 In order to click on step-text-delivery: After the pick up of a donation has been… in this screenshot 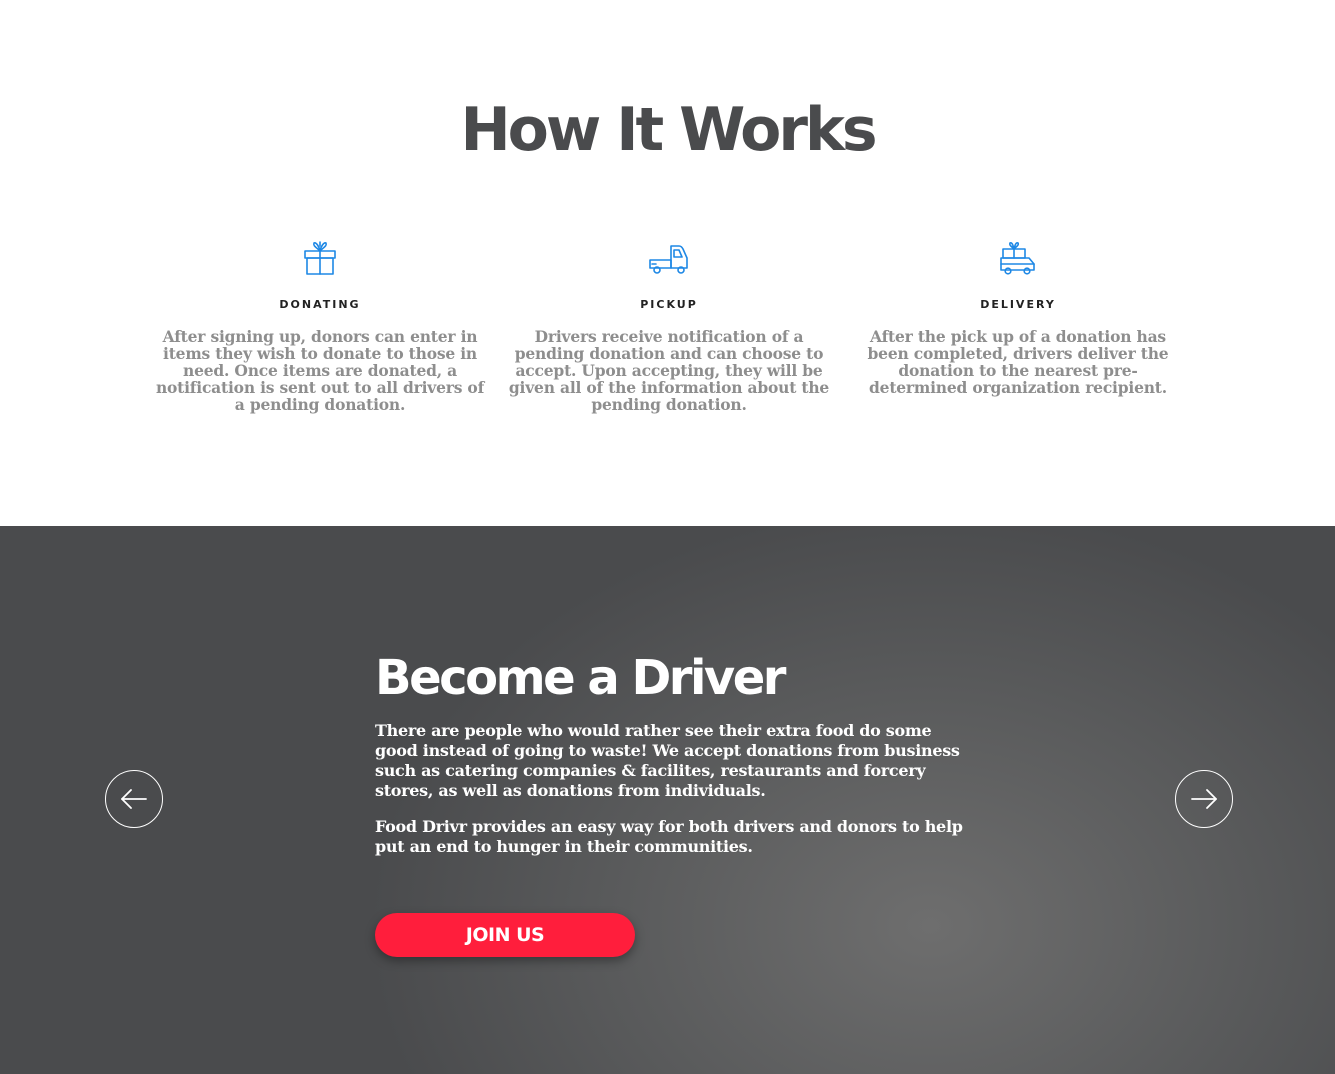, I will do `click(1018, 362)`.